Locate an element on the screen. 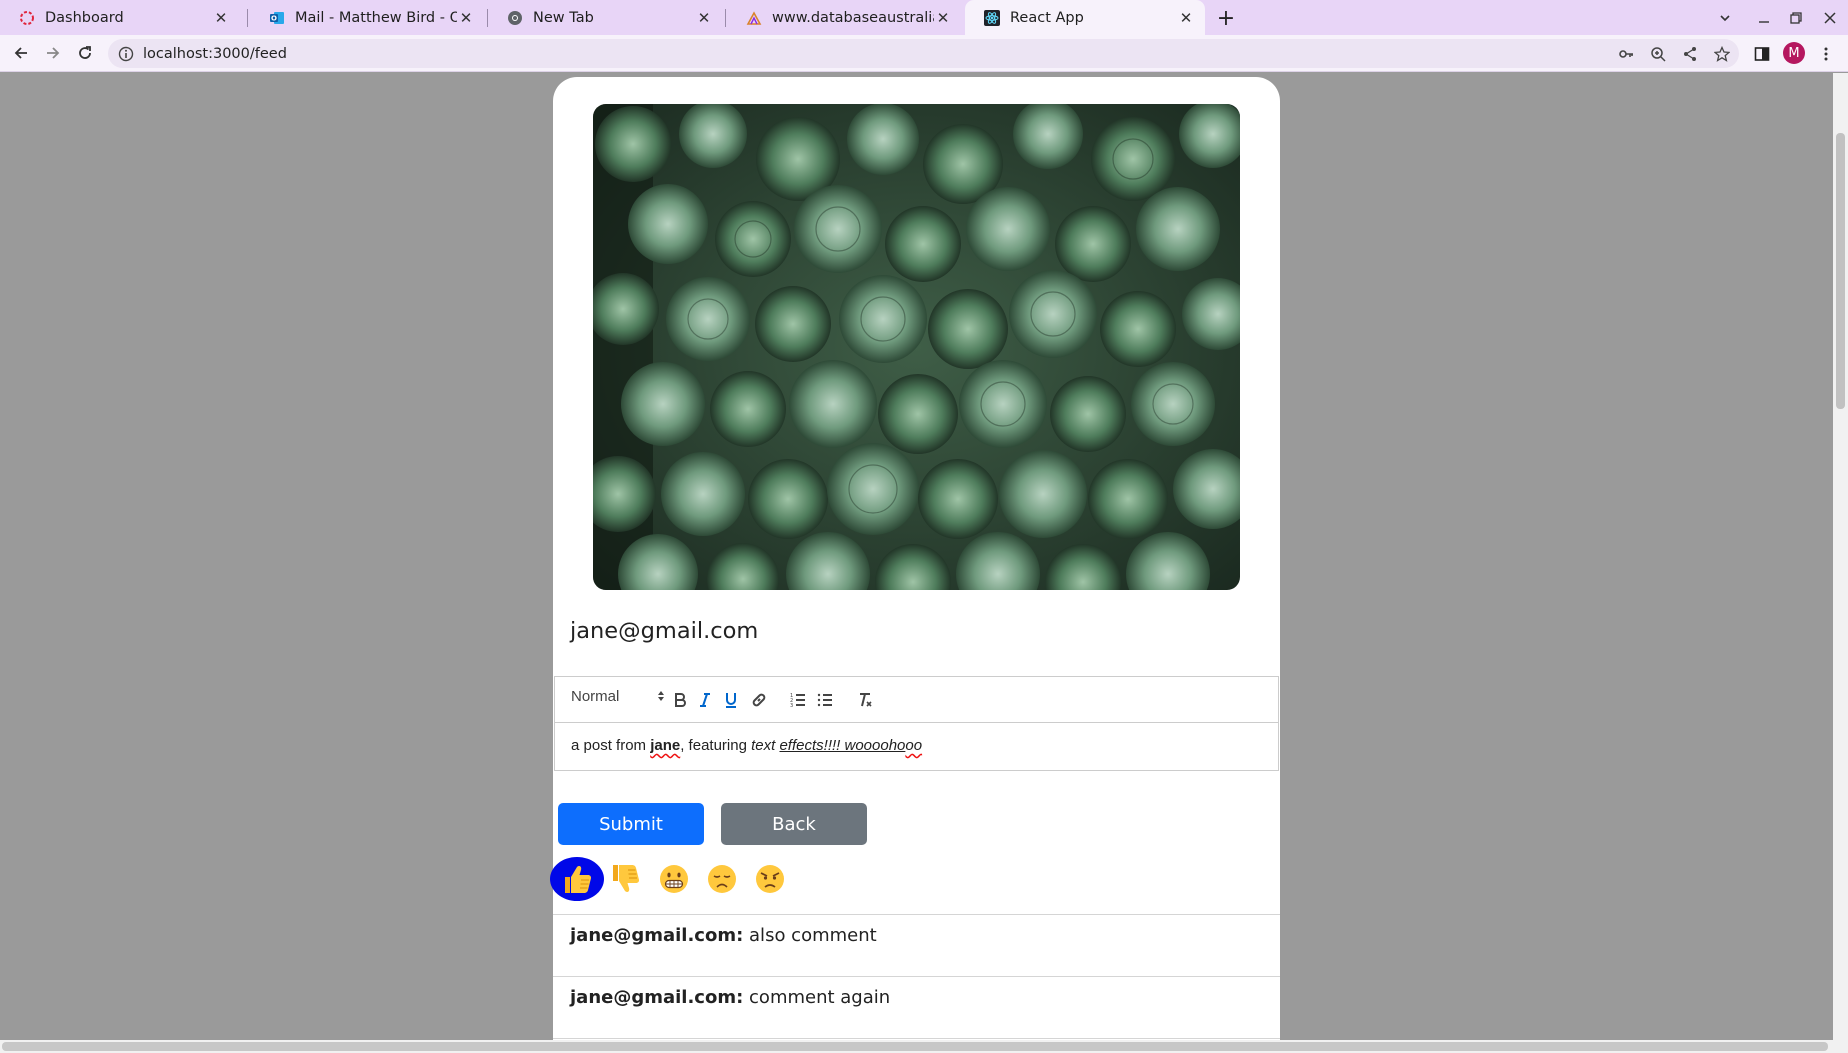 Image resolution: width=1848 pixels, height=1053 pixels. browser-toolbar: localhost:3000/feed M is located at coordinates (924, 53).